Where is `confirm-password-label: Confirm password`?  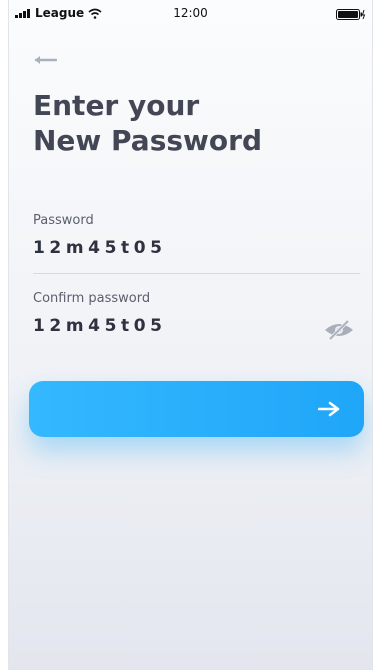
confirm-password-label: Confirm password is located at coordinates (92, 298).